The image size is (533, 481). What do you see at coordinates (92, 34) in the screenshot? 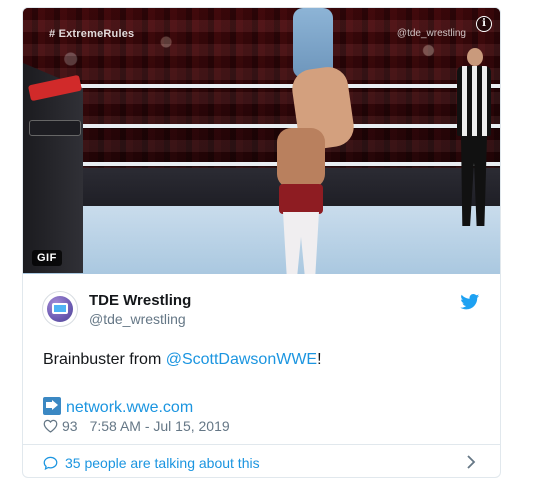
I see `hashtag-overlay: # ExtremeRules` at bounding box center [92, 34].